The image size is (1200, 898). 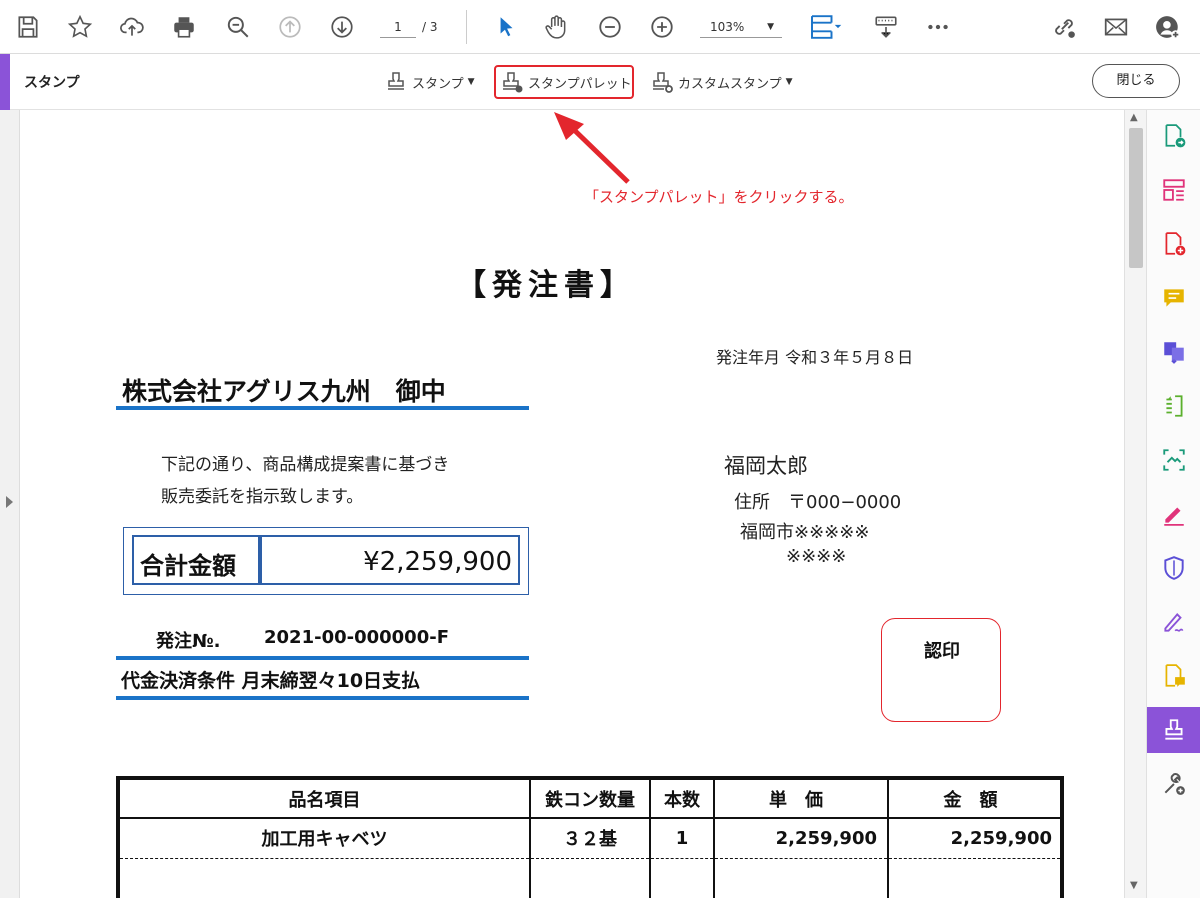 What do you see at coordinates (1173, 298) in the screenshot?
I see `comment-icon` at bounding box center [1173, 298].